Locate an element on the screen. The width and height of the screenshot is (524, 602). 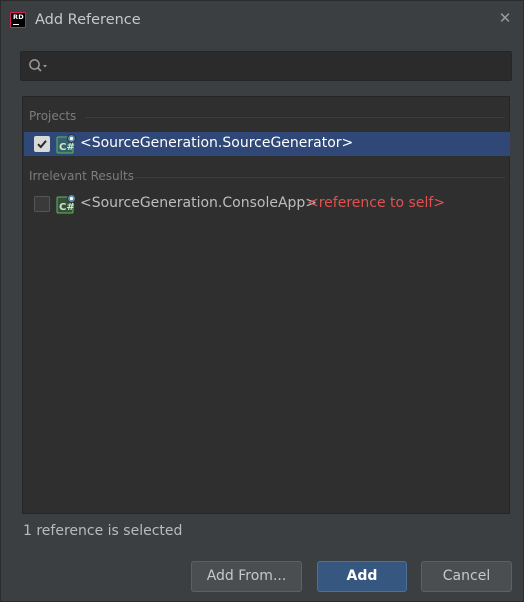
search-field is located at coordinates (266, 66).